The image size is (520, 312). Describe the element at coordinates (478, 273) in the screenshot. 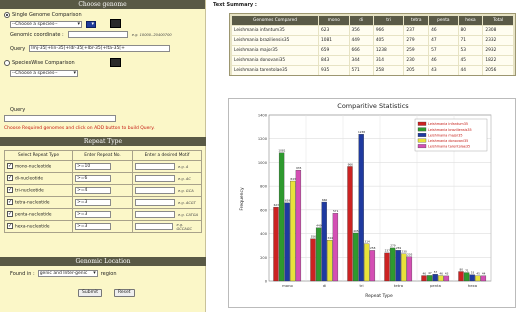

I see `data-label: 45` at that location.